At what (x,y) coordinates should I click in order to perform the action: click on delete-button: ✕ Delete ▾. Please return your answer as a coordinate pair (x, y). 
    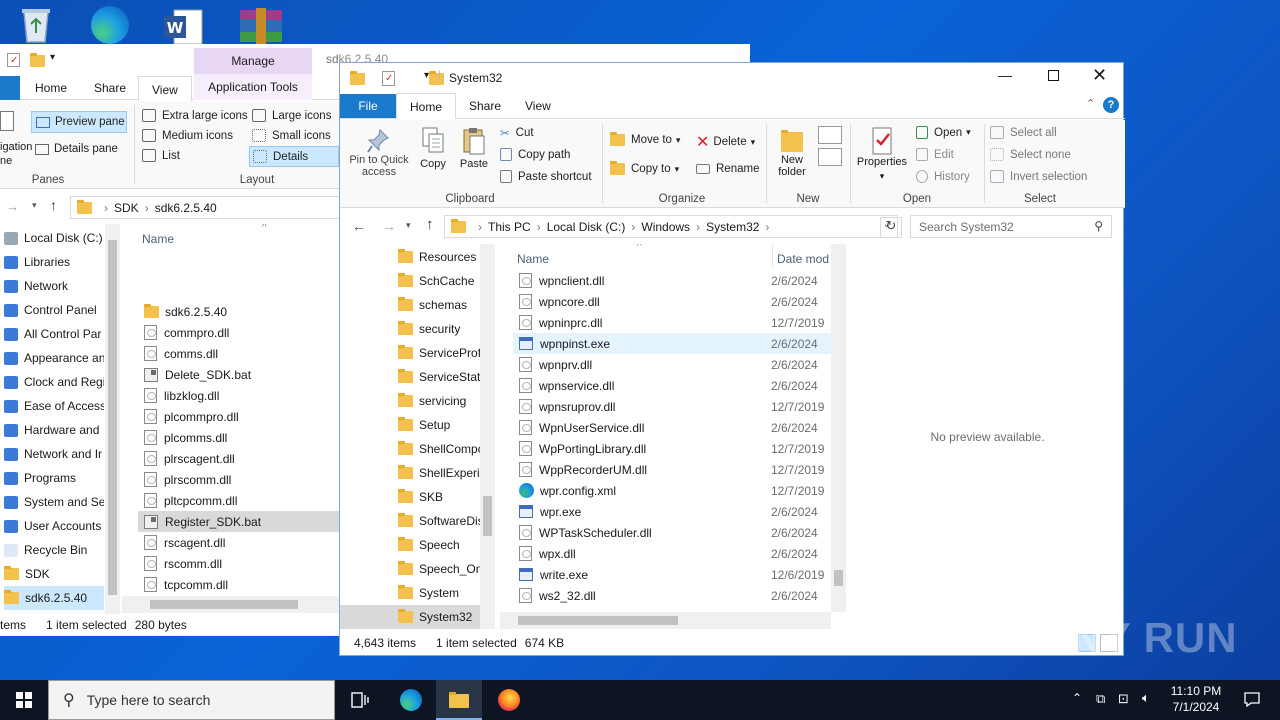
    Looking at the image, I should click on (725, 142).